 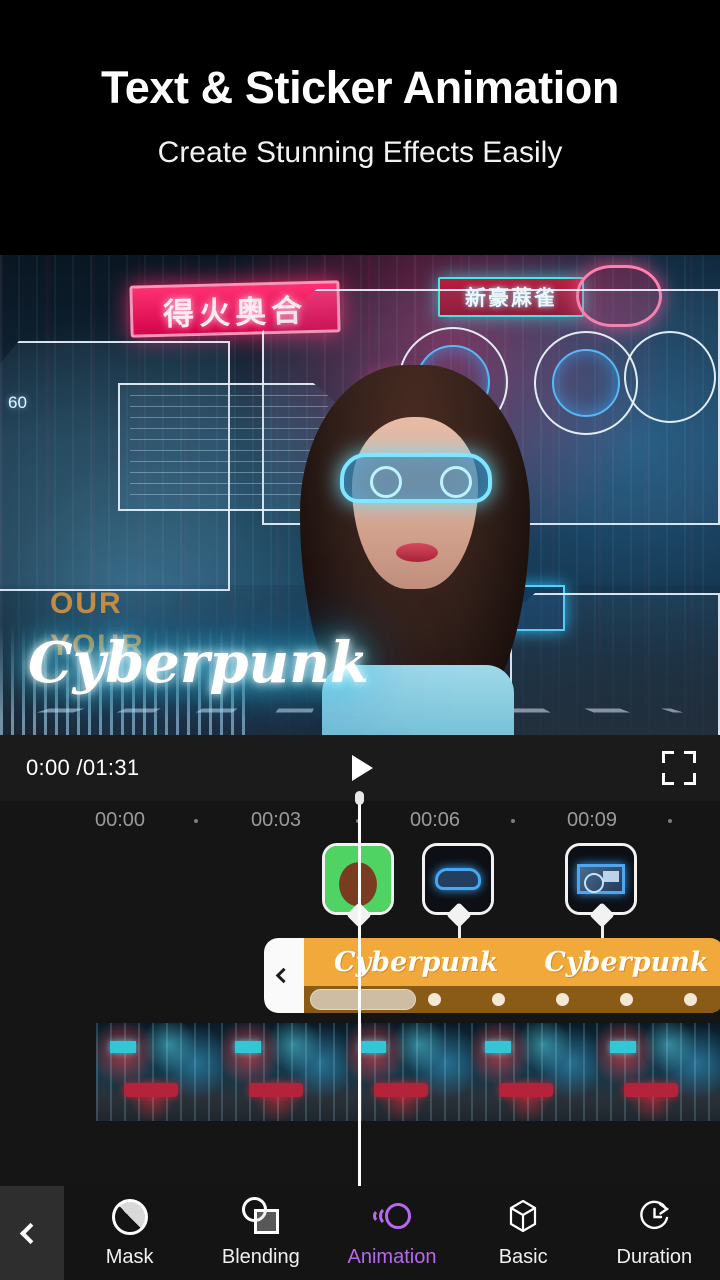 I want to click on tool-duration: Duration, so click(x=654, y=1233).